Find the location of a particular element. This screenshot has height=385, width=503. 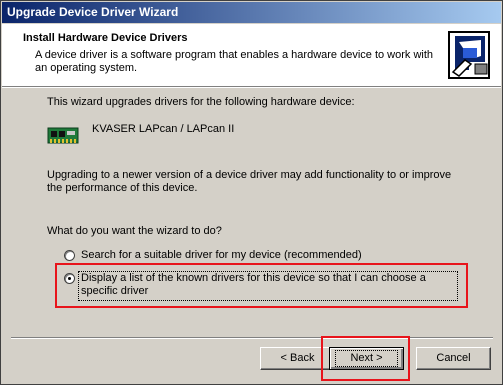

back-button-label: < Back is located at coordinates (297, 358).